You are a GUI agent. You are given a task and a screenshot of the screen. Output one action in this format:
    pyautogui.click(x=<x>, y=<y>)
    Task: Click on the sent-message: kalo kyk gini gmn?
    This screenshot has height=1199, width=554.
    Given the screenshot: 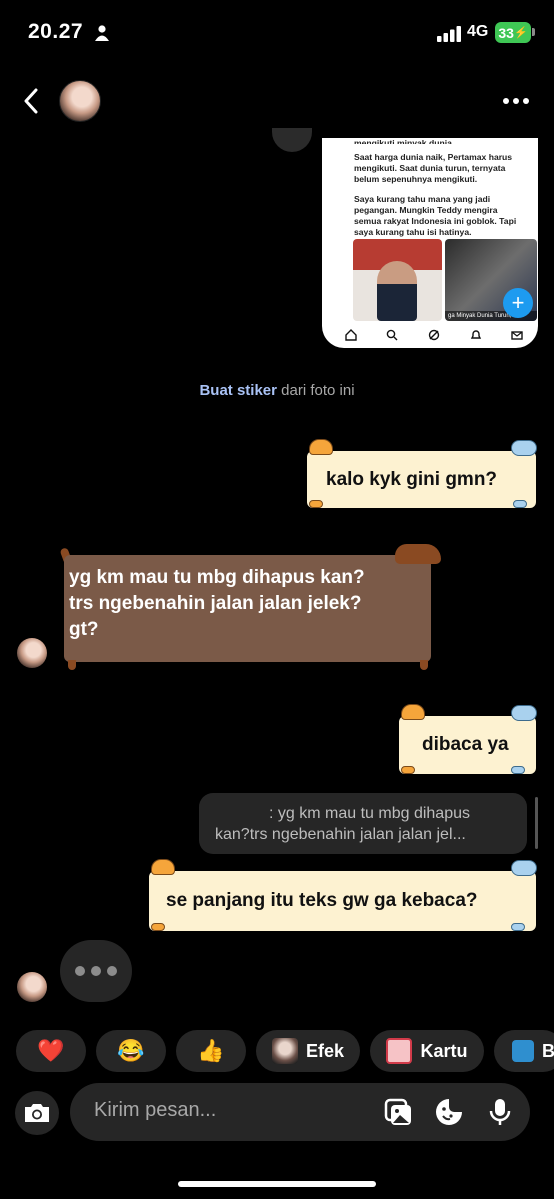 What is the action you would take?
    pyautogui.click(x=422, y=473)
    